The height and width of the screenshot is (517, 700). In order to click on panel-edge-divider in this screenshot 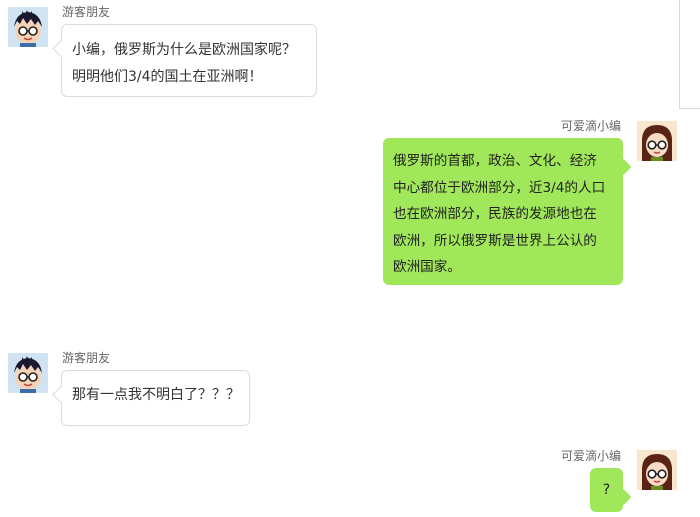, I will do `click(679, 54)`.